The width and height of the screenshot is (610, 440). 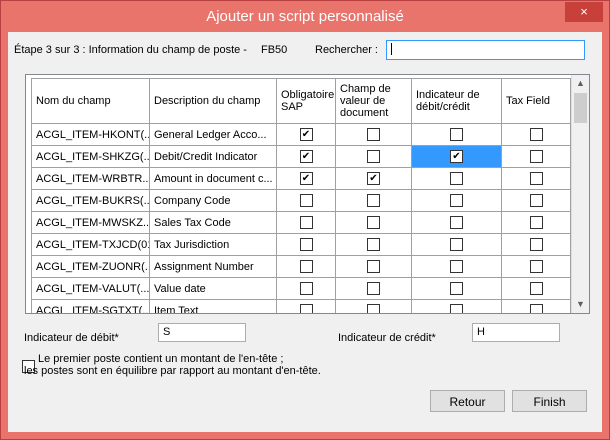 What do you see at coordinates (213, 200) in the screenshot?
I see `field-description-cell: Company Code` at bounding box center [213, 200].